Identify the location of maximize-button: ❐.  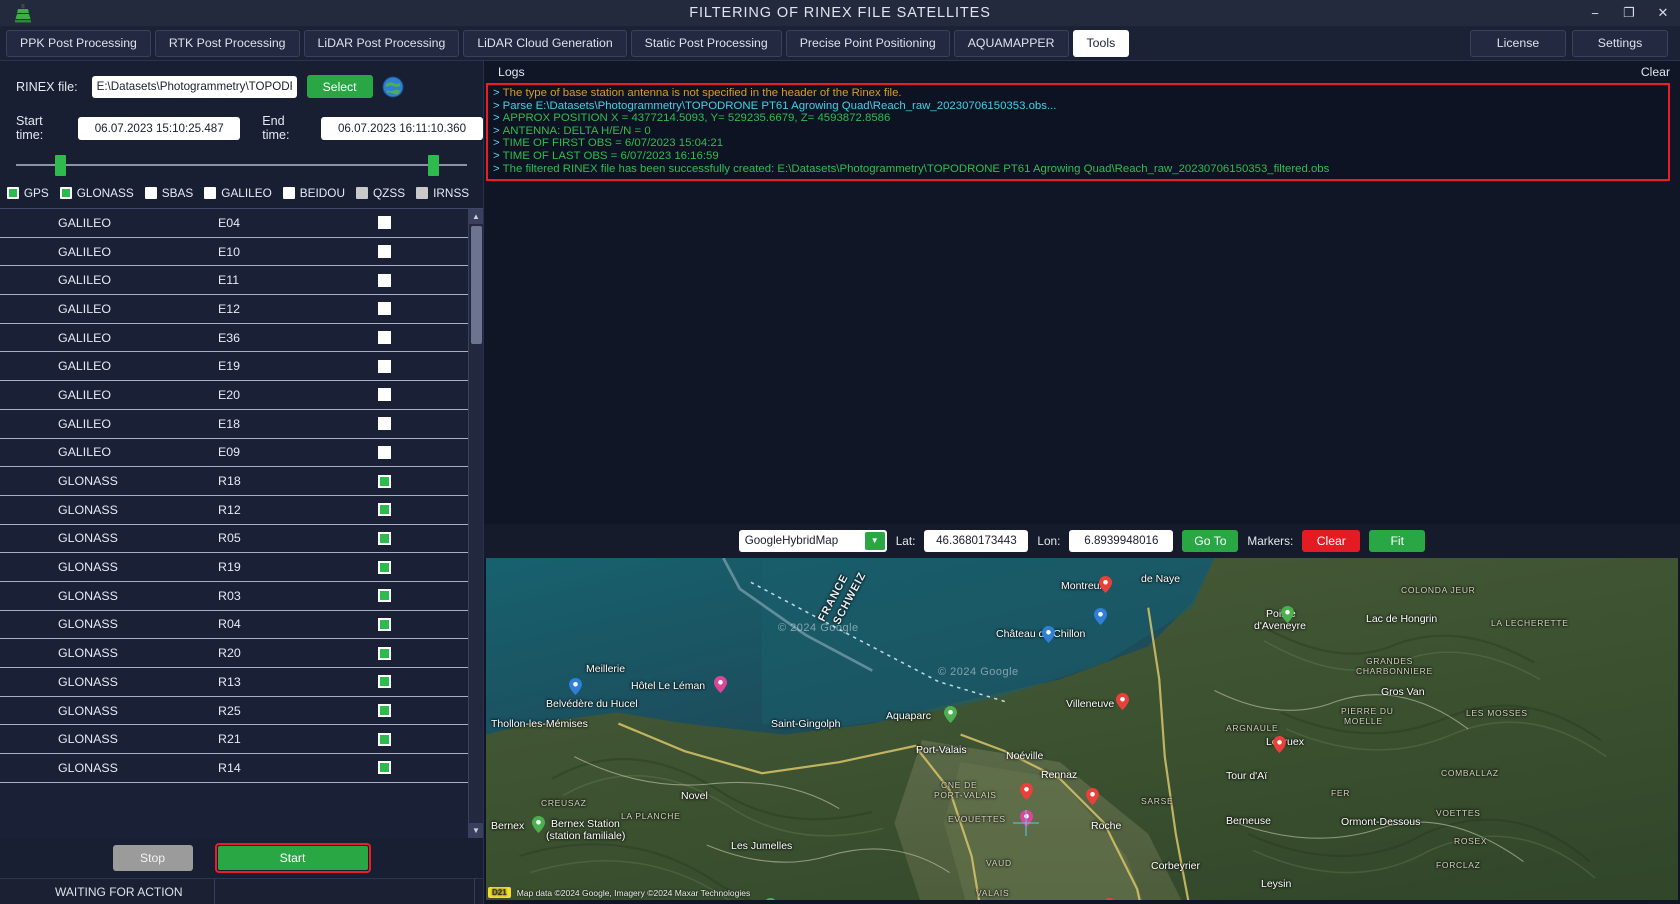
(1629, 13).